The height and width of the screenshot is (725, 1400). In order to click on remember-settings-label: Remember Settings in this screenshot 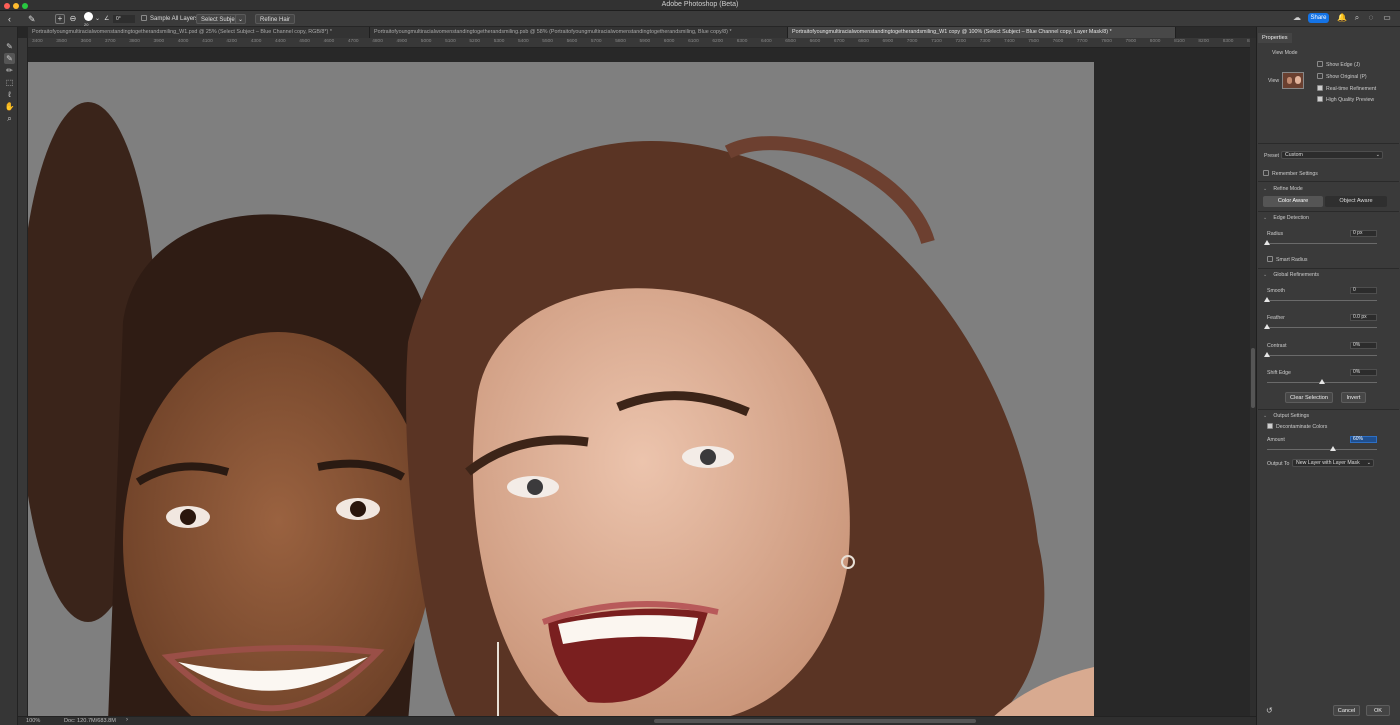, I will do `click(1295, 174)`.